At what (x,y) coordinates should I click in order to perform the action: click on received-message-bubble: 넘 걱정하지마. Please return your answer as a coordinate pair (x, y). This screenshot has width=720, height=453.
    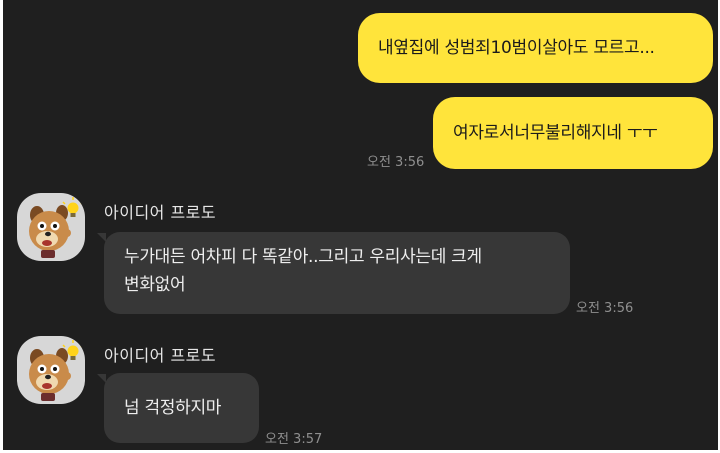
    Looking at the image, I should click on (181, 408).